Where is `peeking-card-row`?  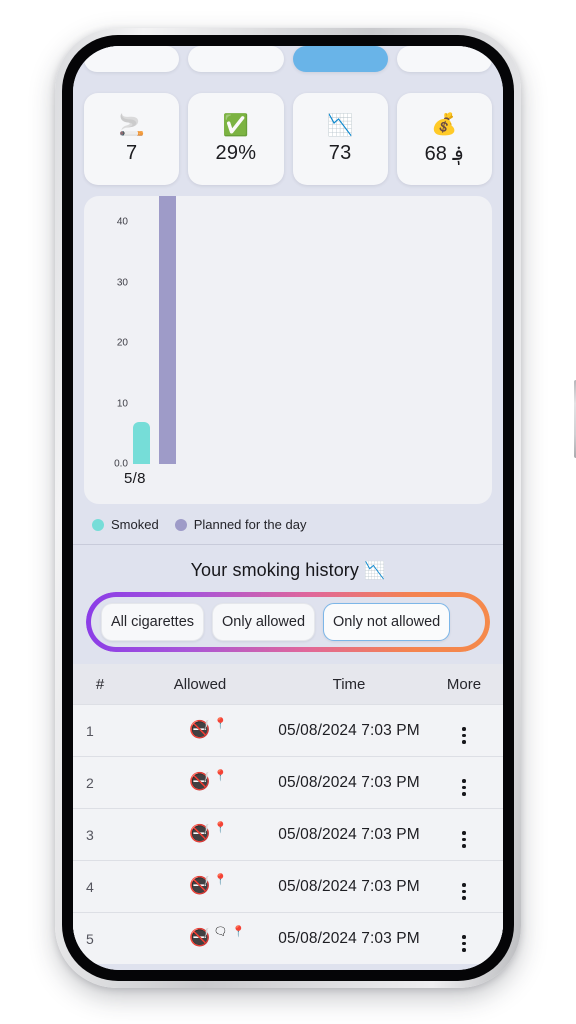 peeking-card-row is located at coordinates (288, 59).